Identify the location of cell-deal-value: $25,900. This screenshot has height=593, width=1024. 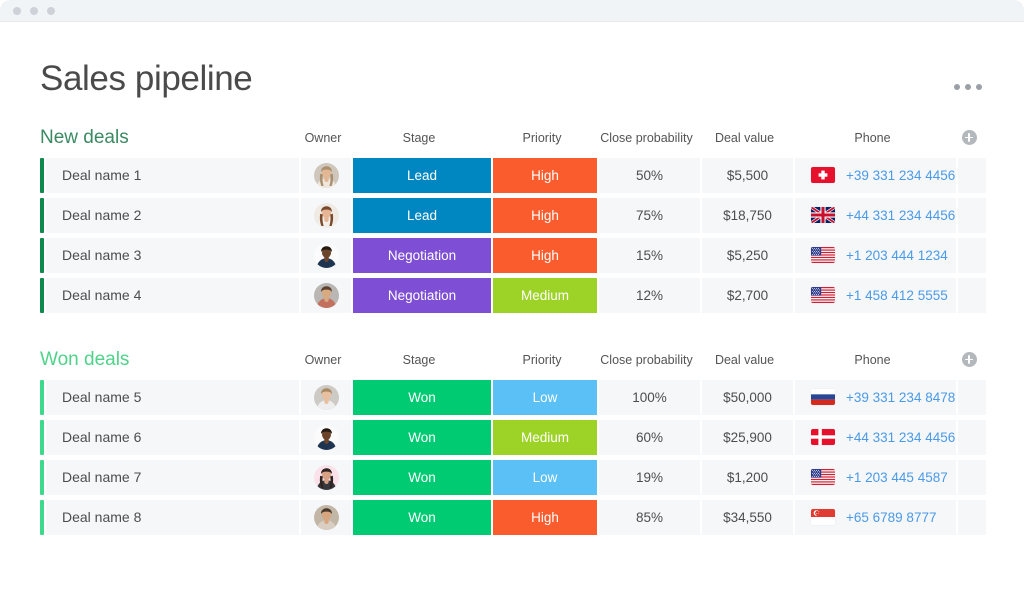
(747, 437).